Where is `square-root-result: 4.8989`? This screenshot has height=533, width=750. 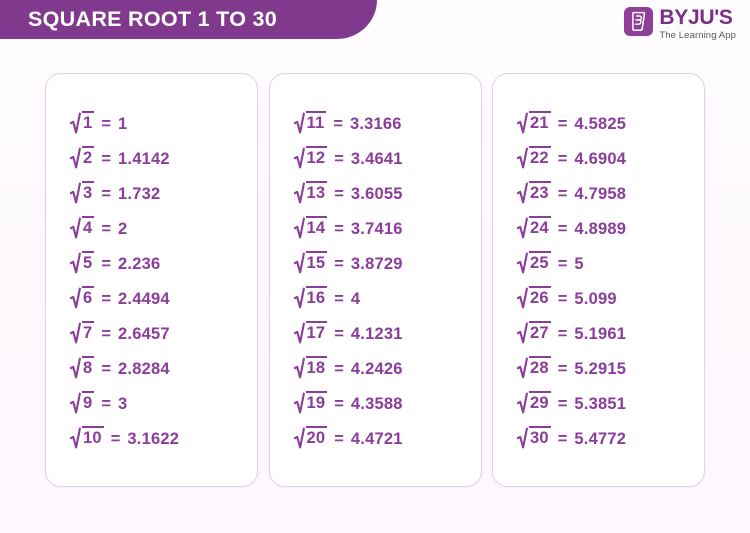
square-root-result: 4.8989 is located at coordinates (600, 228).